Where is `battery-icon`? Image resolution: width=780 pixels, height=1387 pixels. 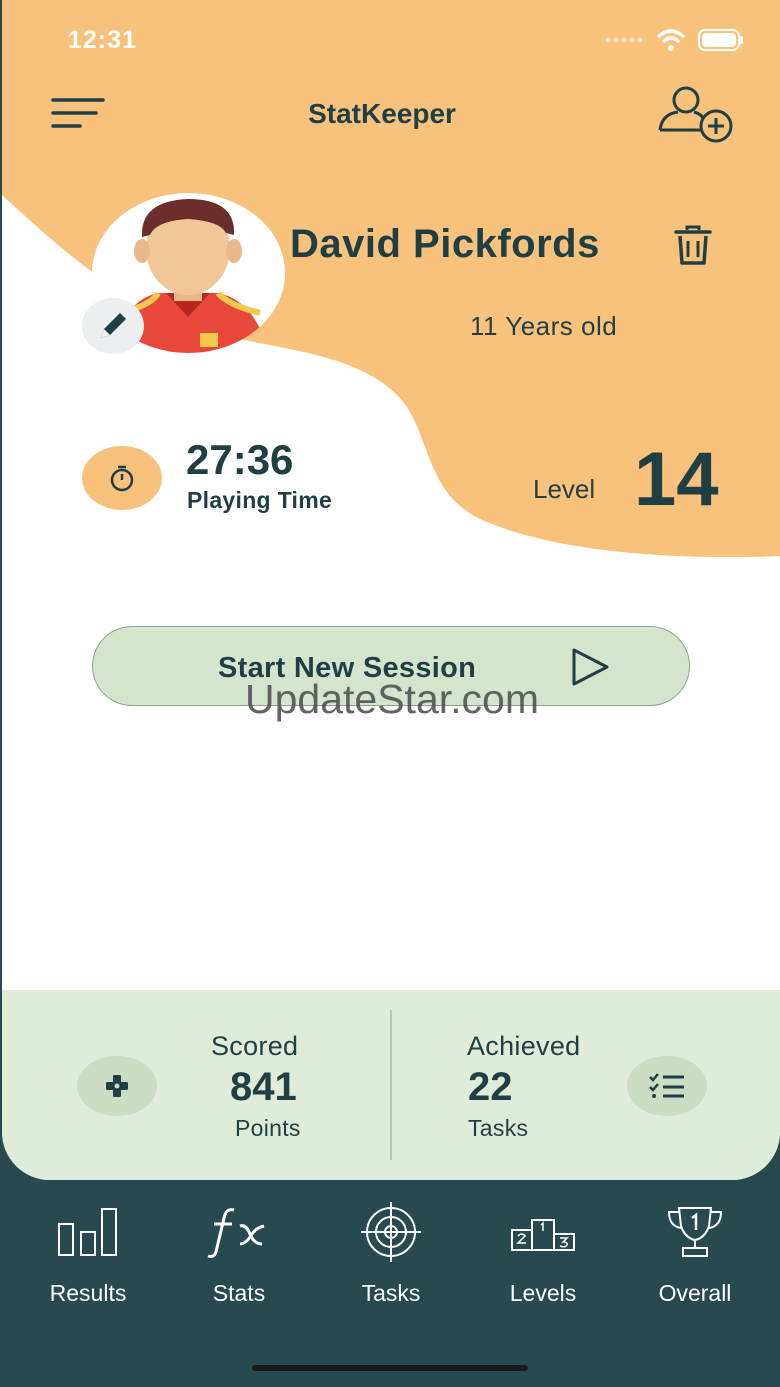
battery-icon is located at coordinates (720, 40).